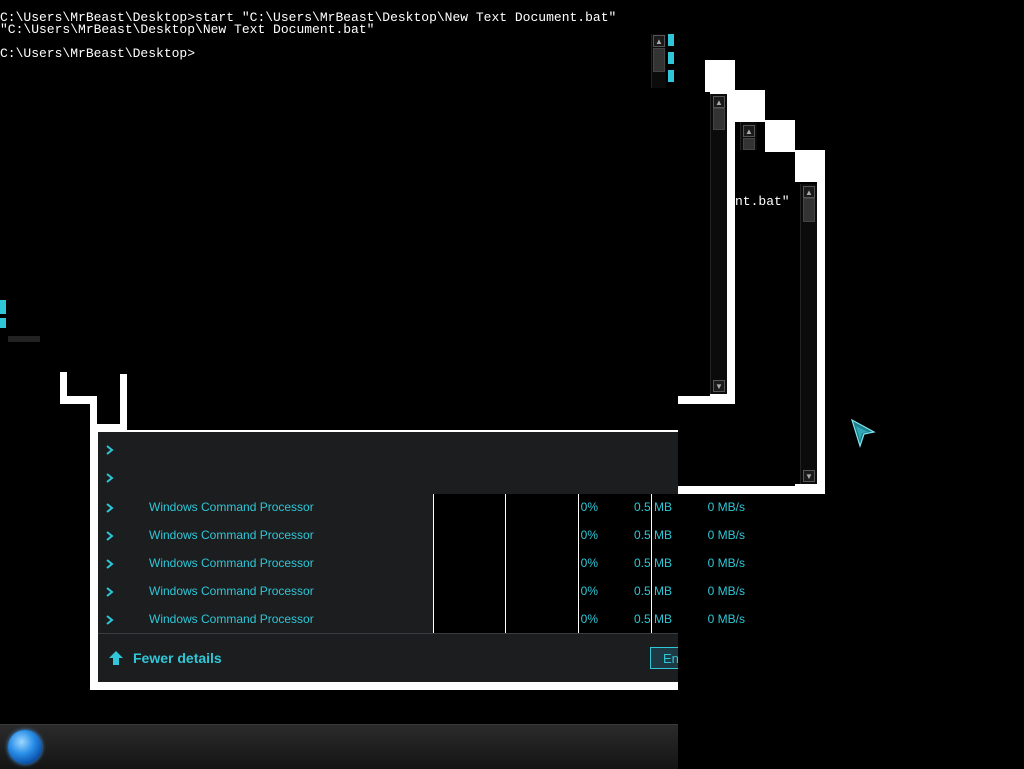 This screenshot has height=769, width=1024. What do you see at coordinates (863, 433) in the screenshot?
I see `mouse-cursor-icon` at bounding box center [863, 433].